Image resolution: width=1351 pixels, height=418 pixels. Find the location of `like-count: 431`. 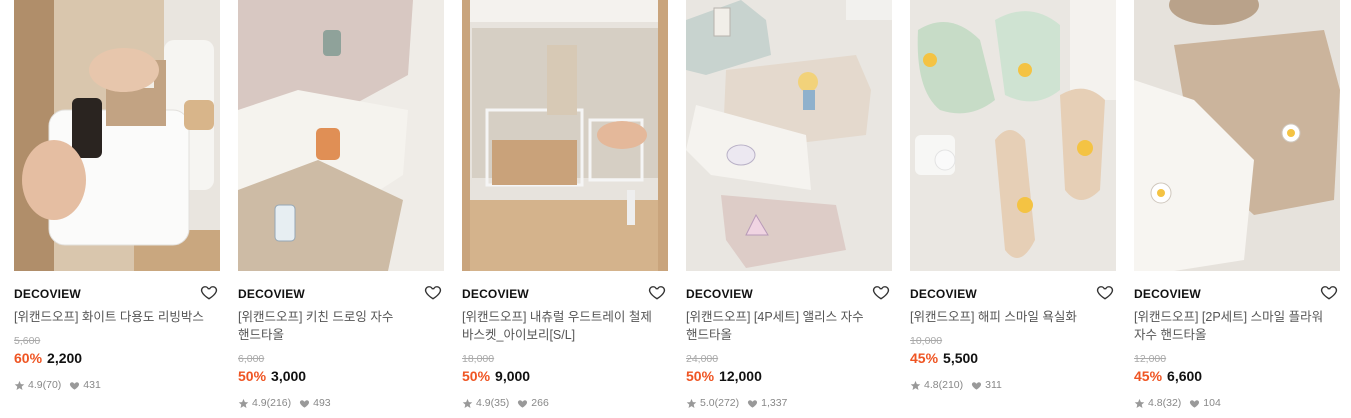

like-count: 431 is located at coordinates (92, 385).